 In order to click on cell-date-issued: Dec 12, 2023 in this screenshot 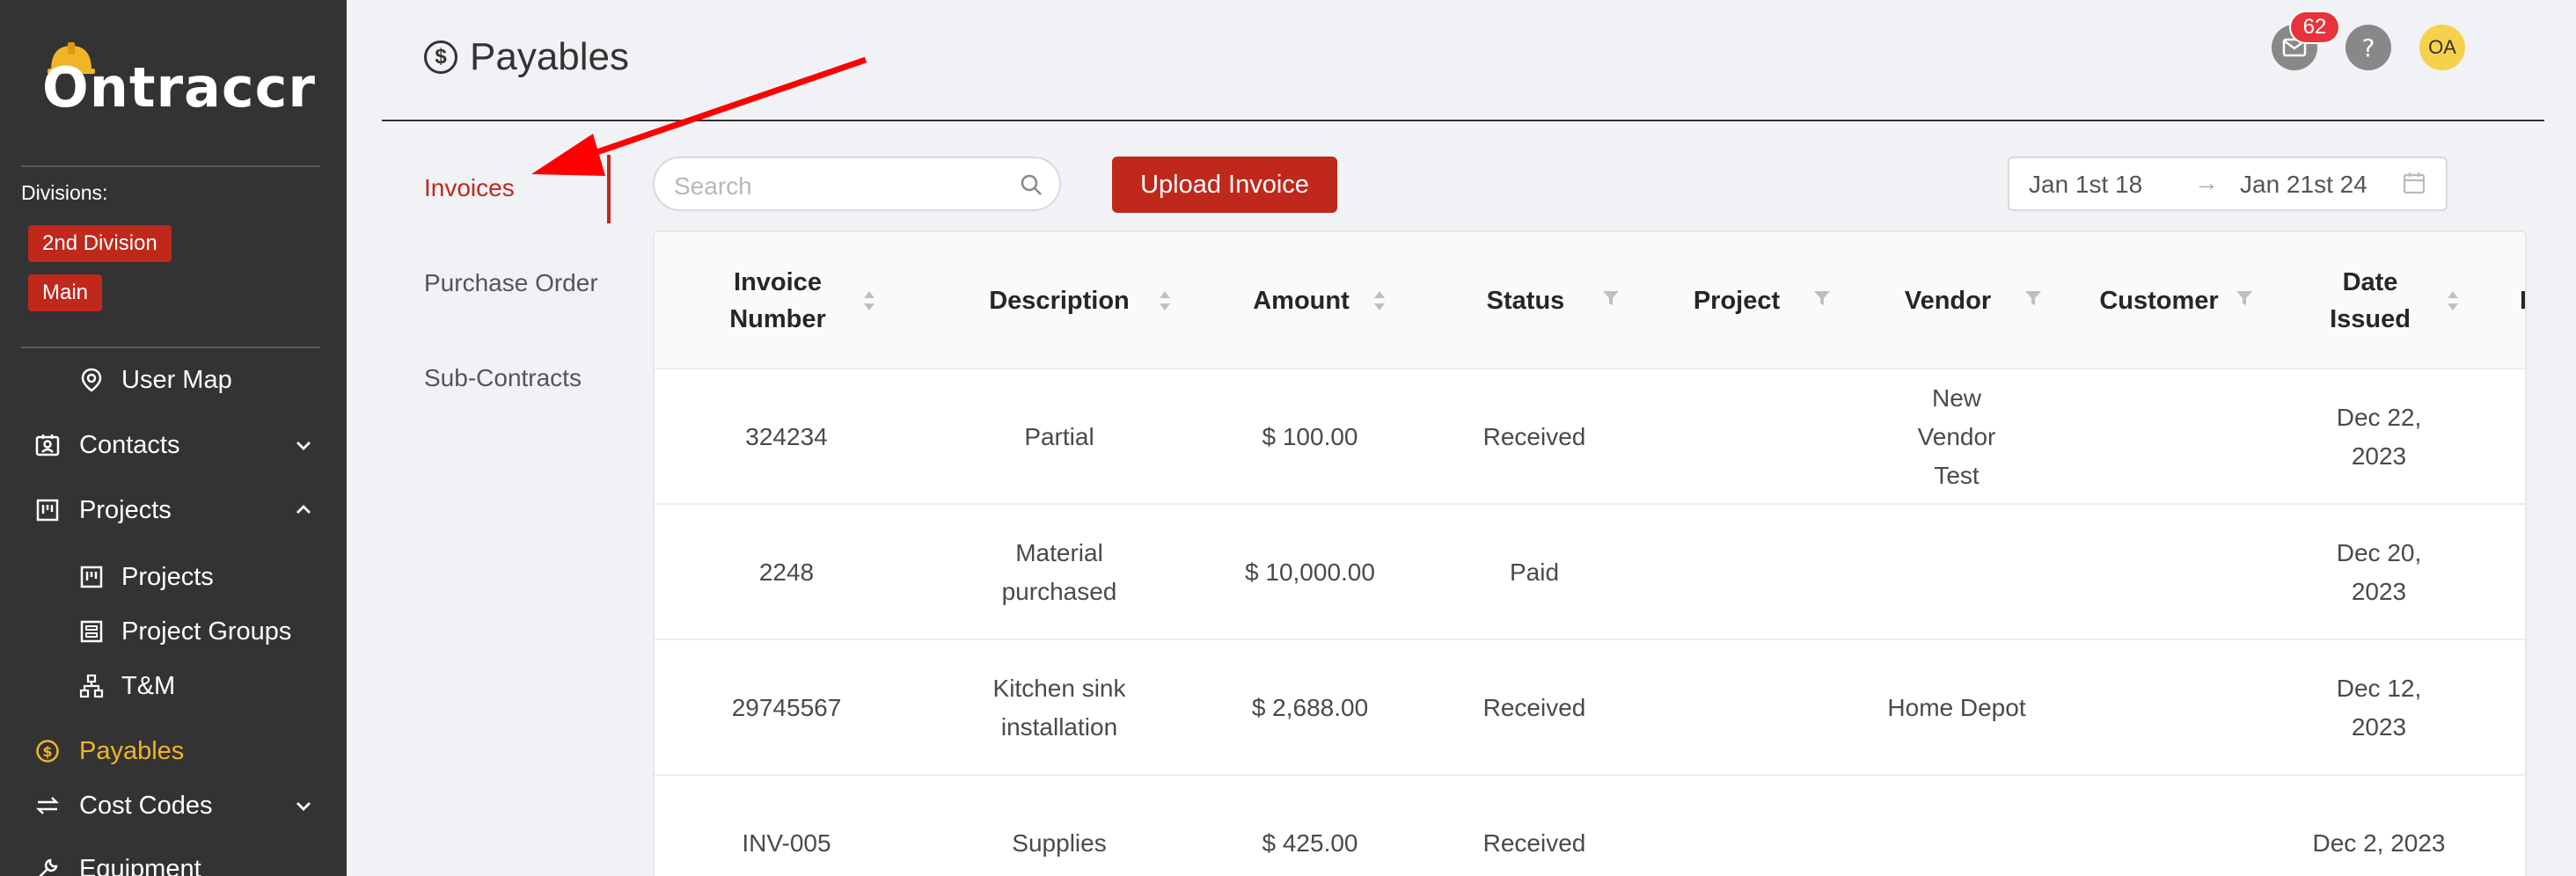, I will do `click(2379, 708)`.